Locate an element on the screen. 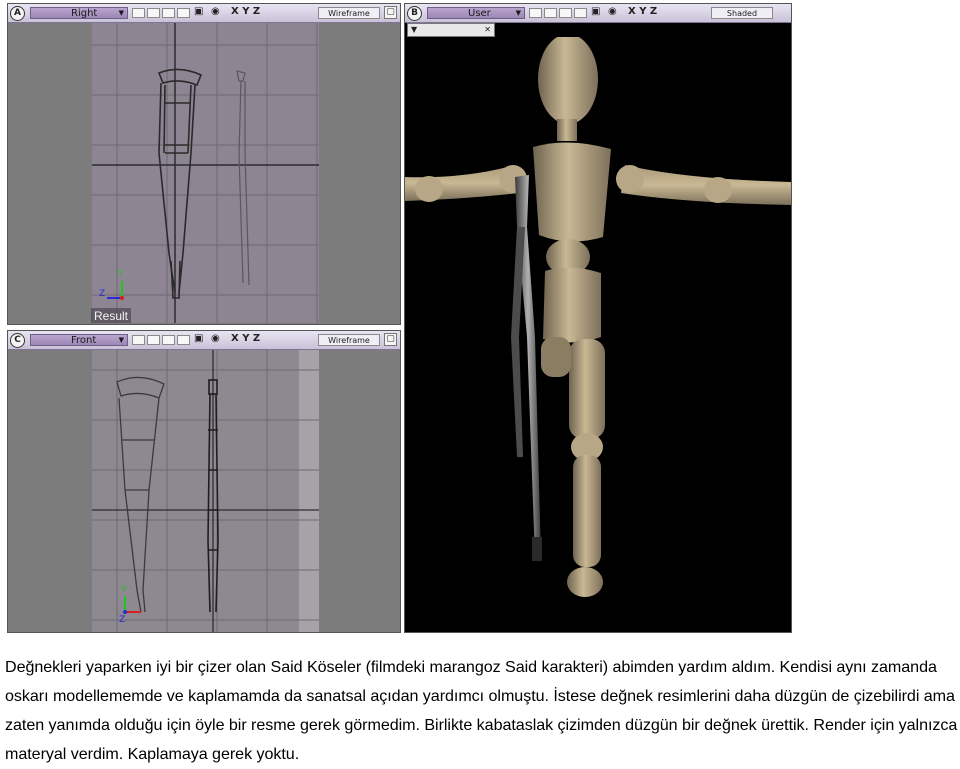 Image resolution: width=960 pixels, height=769 pixels. wireframe-front-svg: Y Z is located at coordinates (205, 491).